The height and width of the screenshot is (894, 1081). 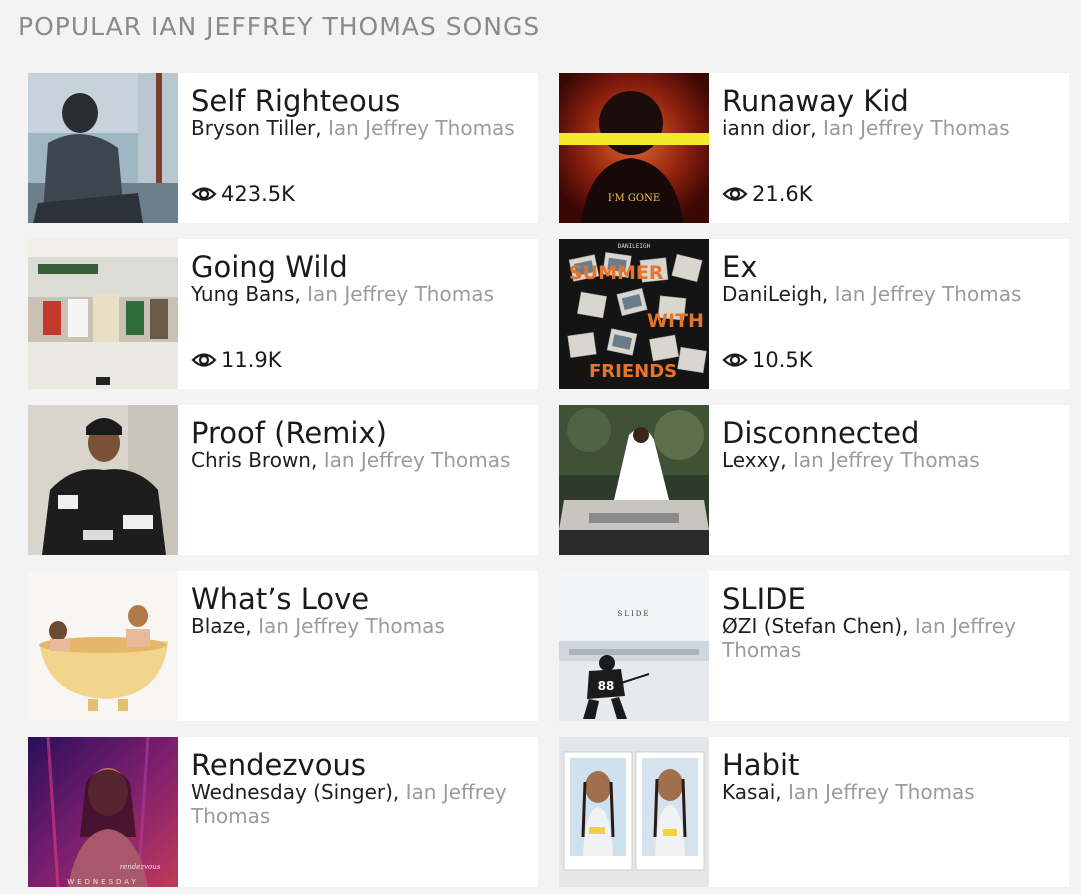 I want to click on primary-artist: ØZI (Stefan Chen),, so click(x=815, y=626).